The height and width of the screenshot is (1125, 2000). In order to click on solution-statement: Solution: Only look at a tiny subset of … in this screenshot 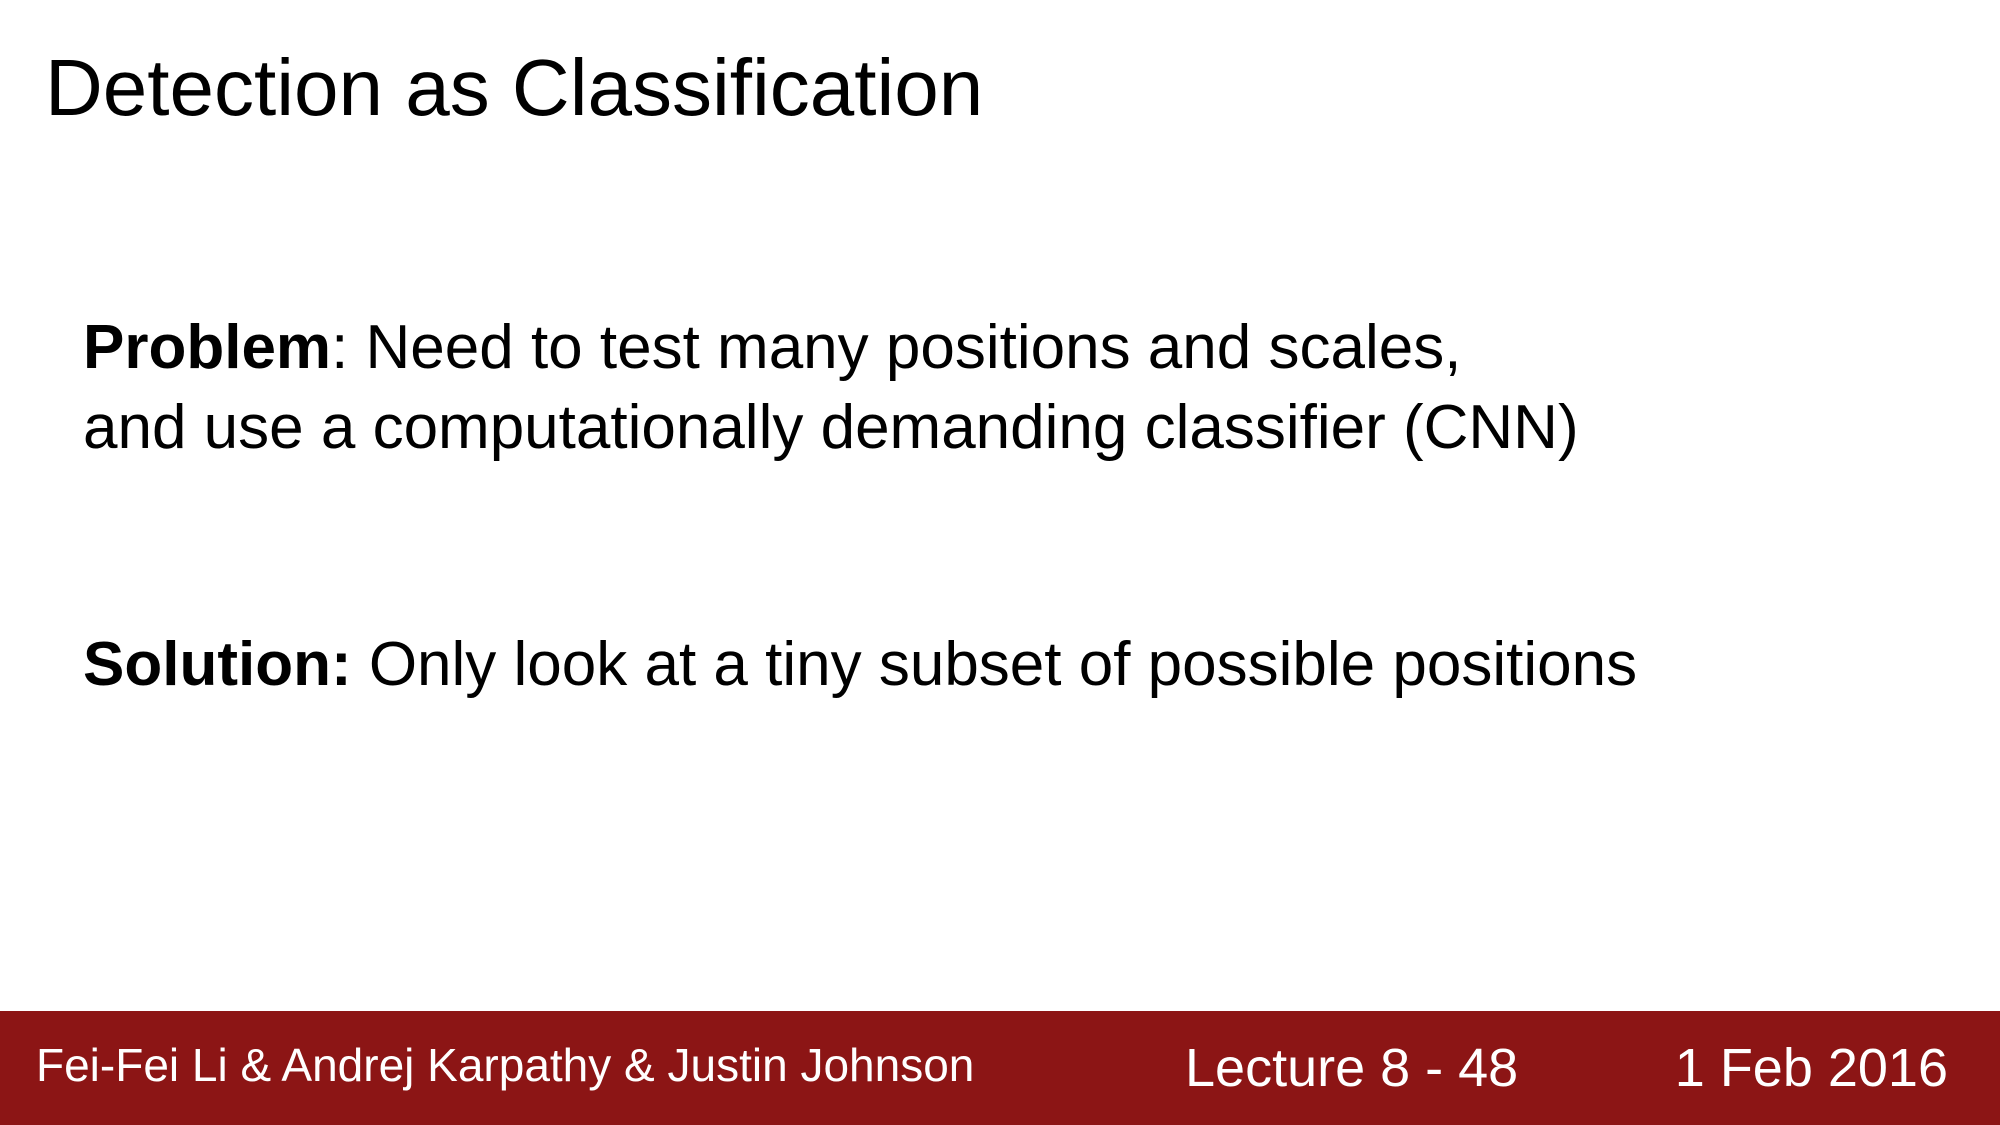, I will do `click(860, 665)`.